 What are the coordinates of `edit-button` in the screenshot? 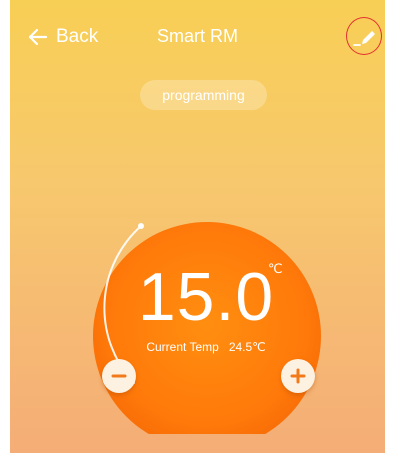 It's located at (365, 36).